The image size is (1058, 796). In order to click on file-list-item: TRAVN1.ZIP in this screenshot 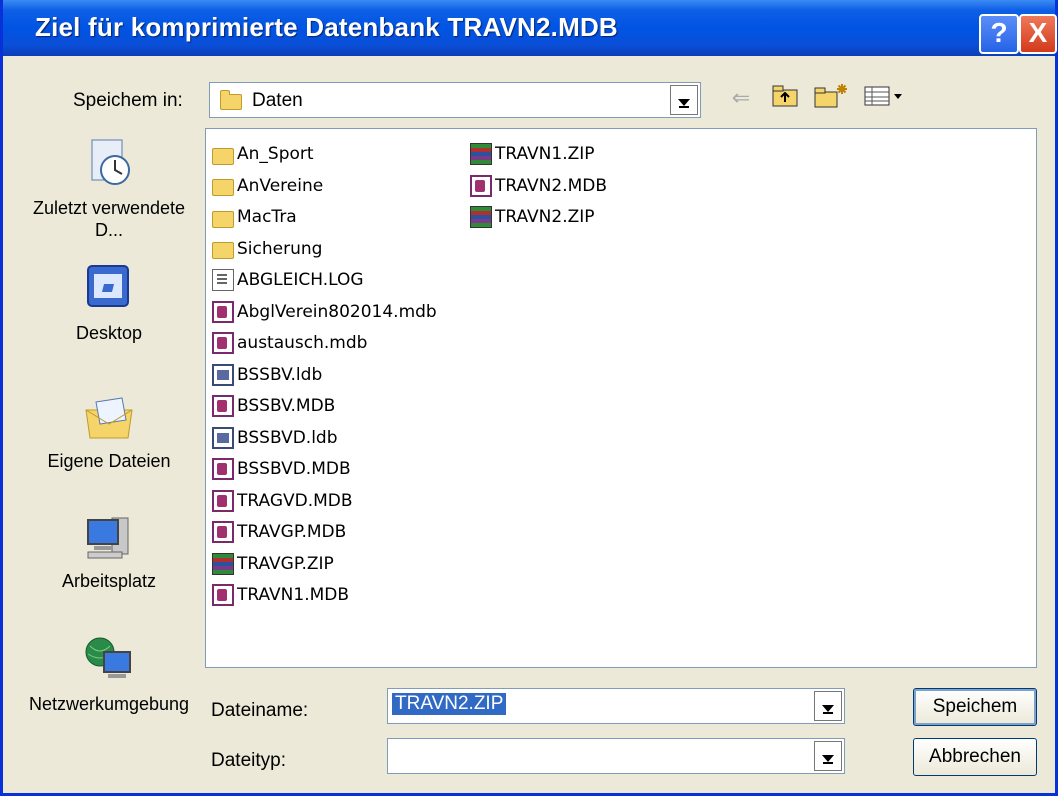, I will do `click(532, 154)`.